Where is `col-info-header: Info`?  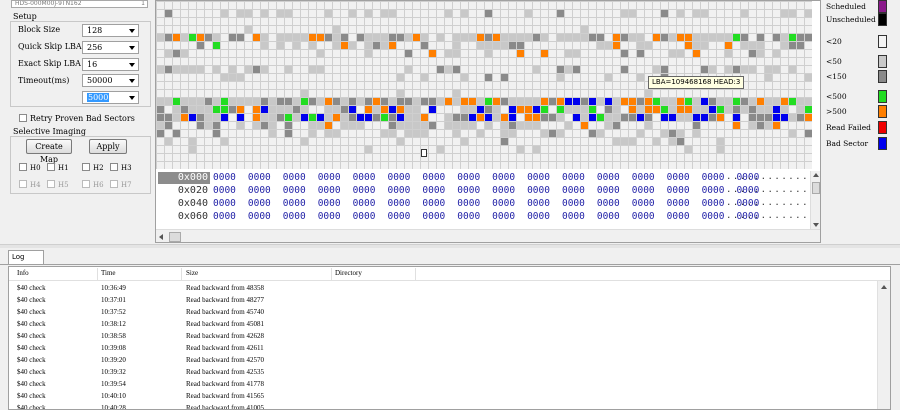
col-info-header: Info is located at coordinates (23, 273).